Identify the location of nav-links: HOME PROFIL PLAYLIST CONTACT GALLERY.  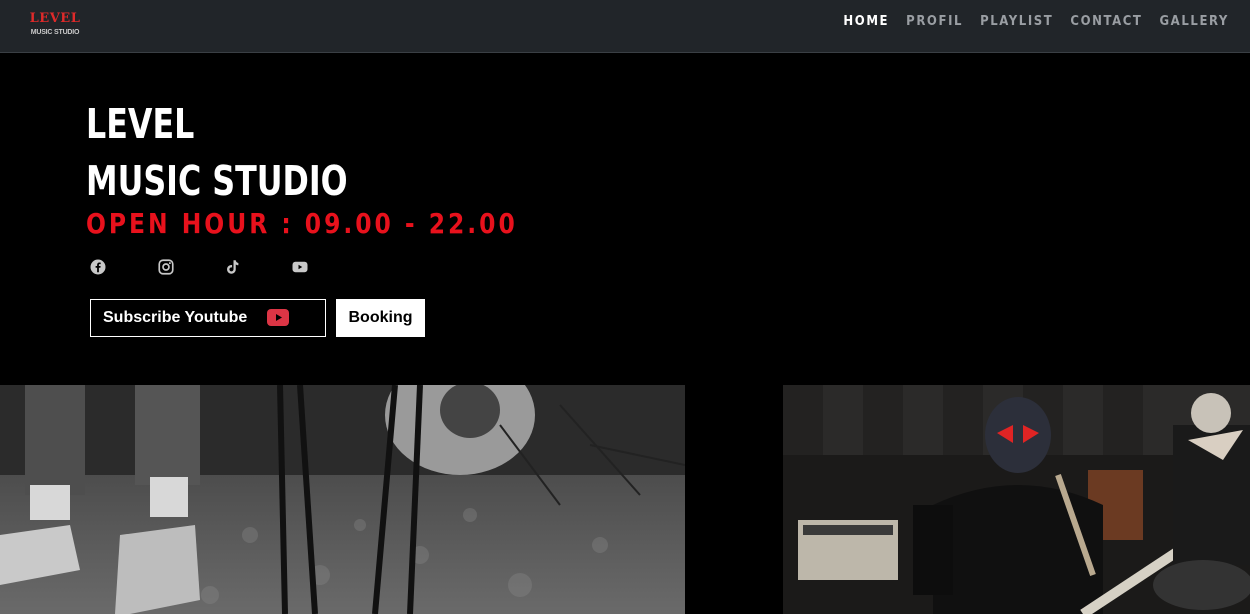
(1027, 21).